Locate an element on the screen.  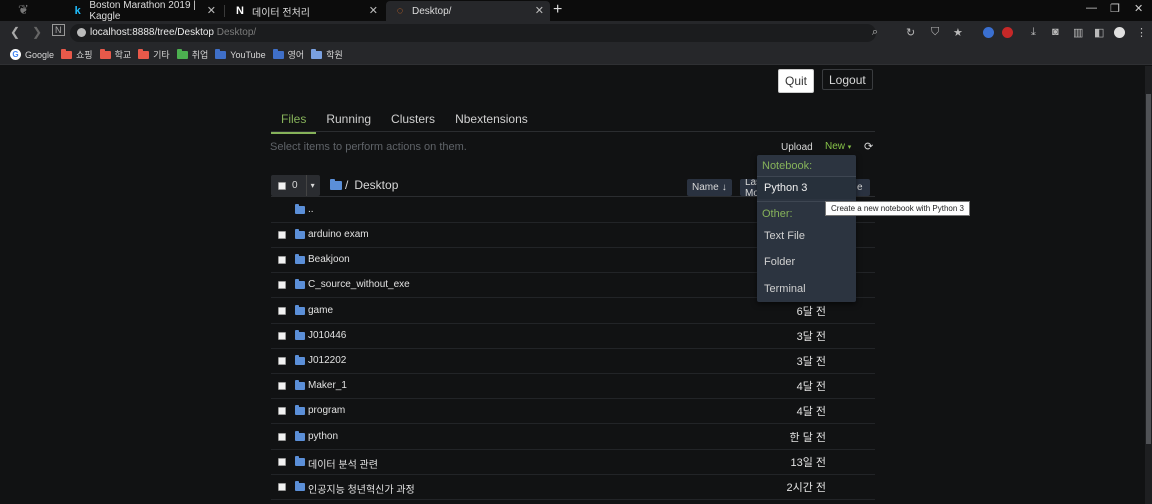
sort-name-button: Name ↓ is located at coordinates (709, 187).